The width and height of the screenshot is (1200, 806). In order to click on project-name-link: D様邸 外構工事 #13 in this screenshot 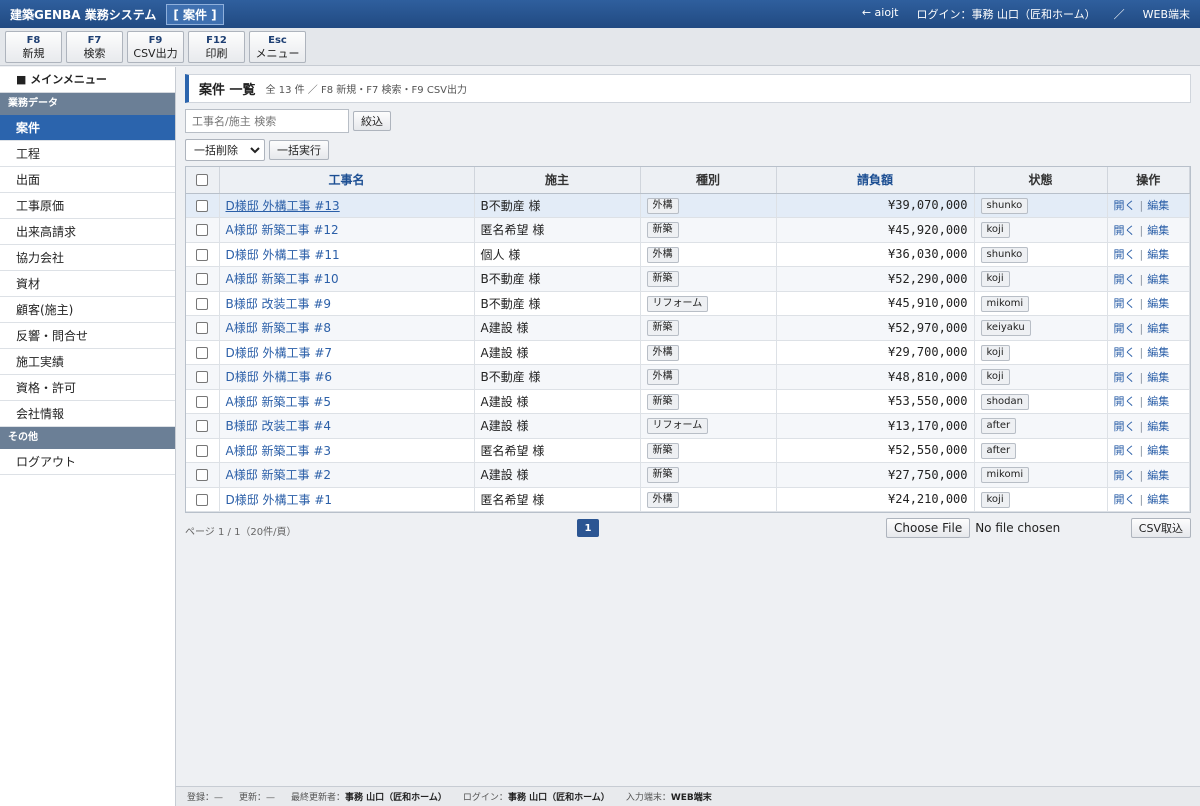, I will do `click(283, 206)`.